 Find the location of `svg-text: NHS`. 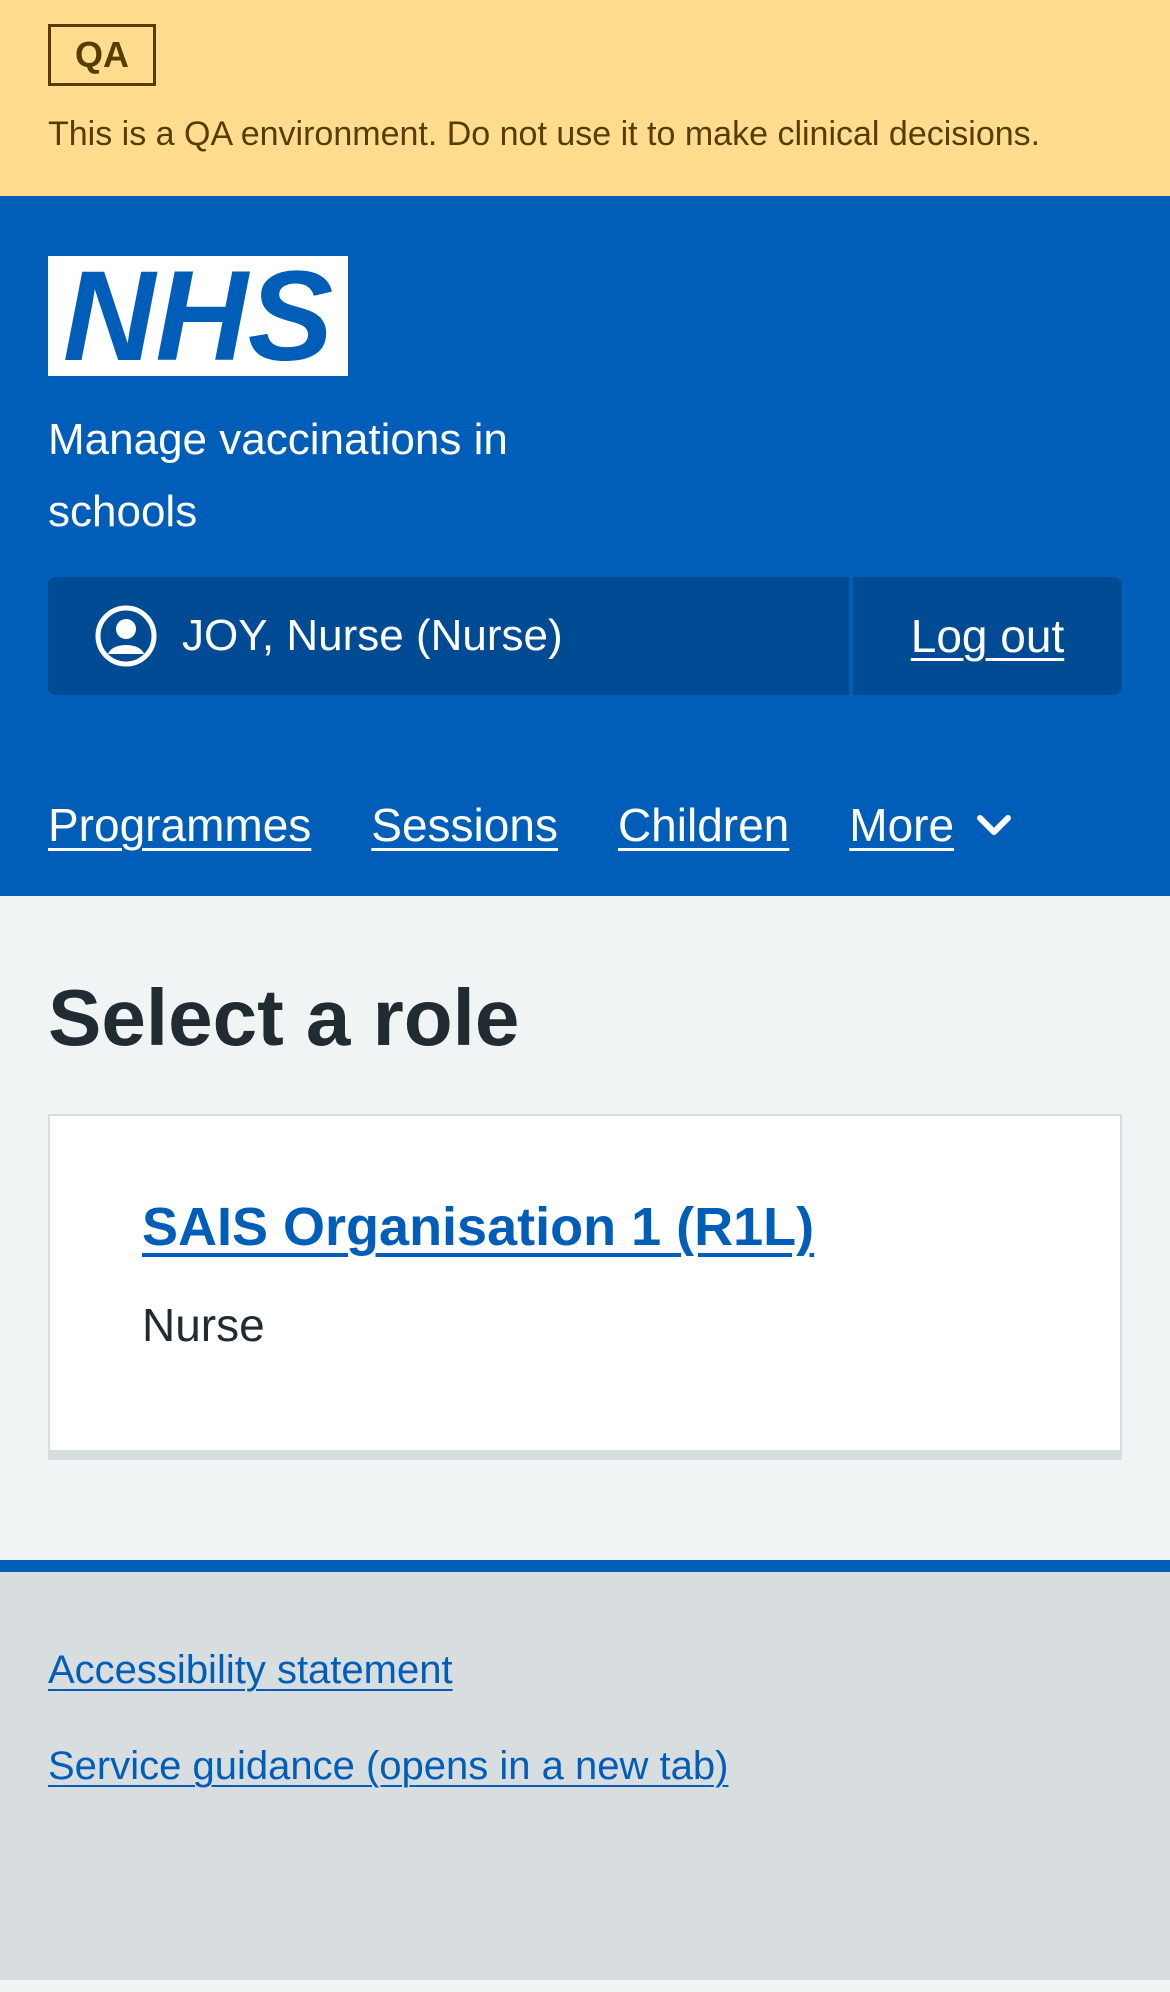

svg-text: NHS is located at coordinates (198, 316).